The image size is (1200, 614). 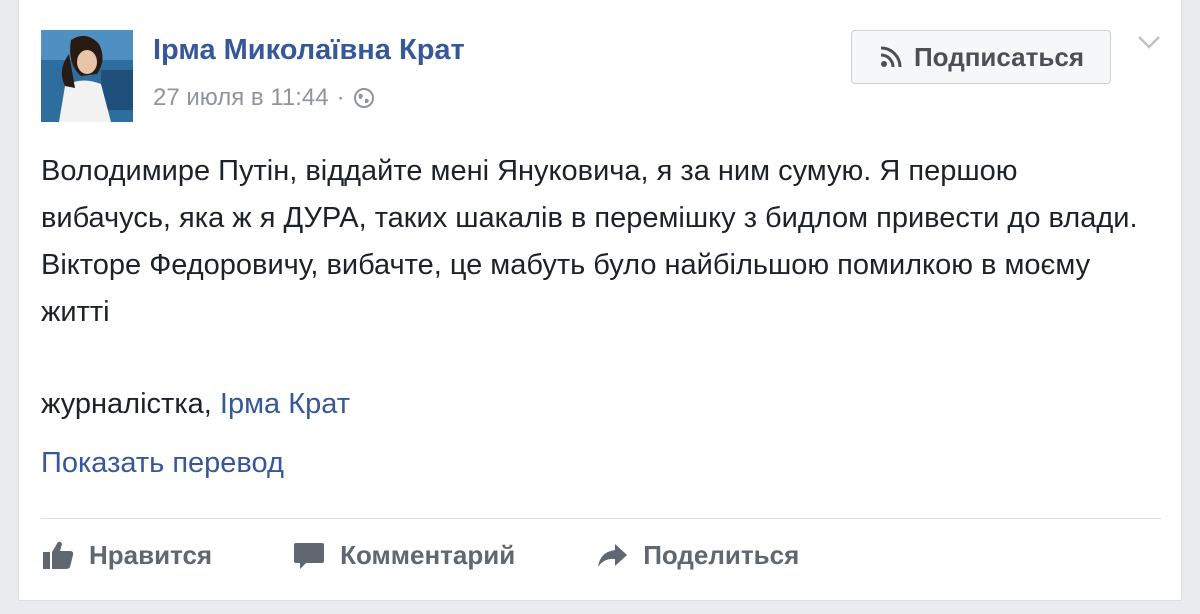 I want to click on avatar, so click(x=87, y=76).